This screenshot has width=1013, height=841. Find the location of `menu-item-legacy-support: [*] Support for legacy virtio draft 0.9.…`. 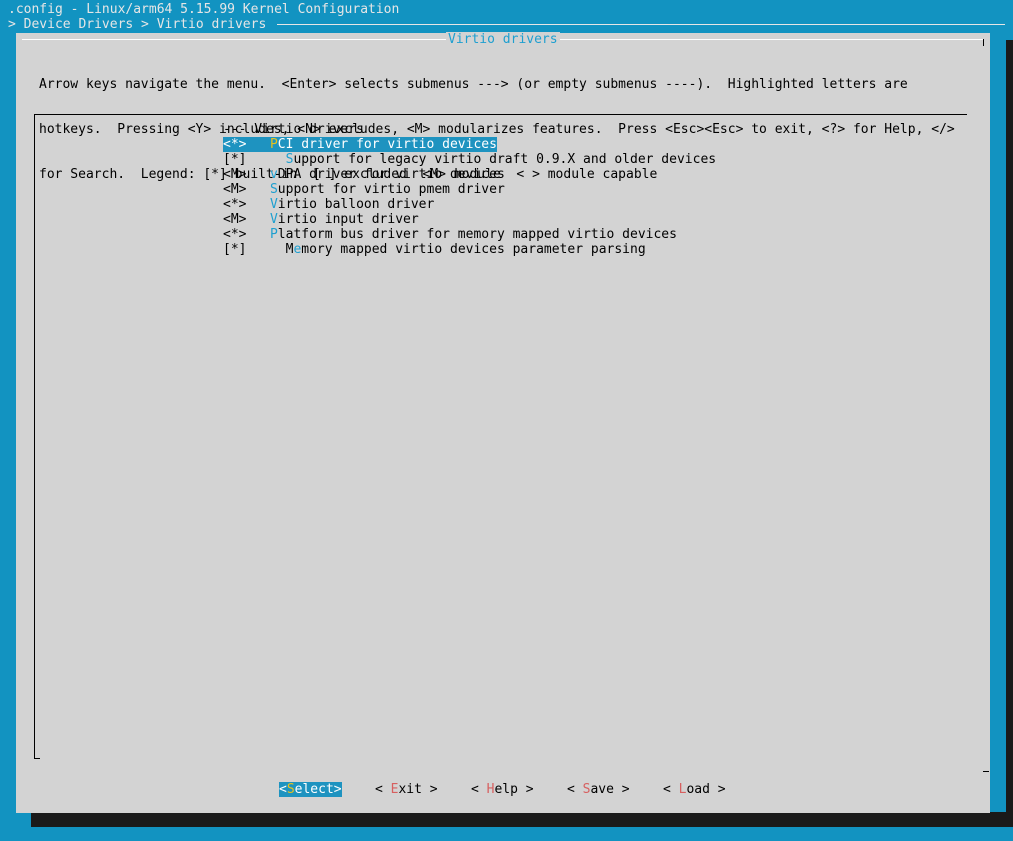

menu-item-legacy-support: [*] Support for legacy virtio draft 0.9.… is located at coordinates (469, 159).